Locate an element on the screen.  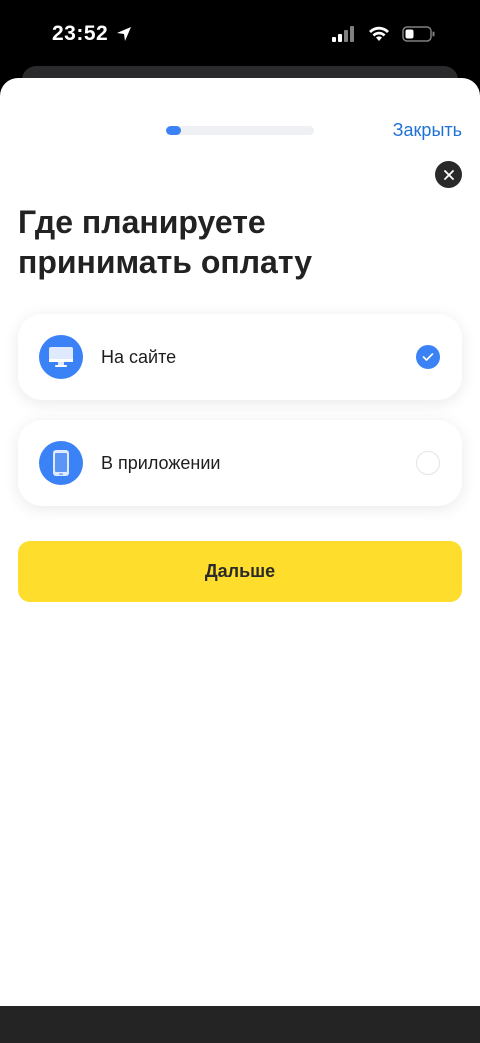
page-title: Где планируете принимать оплату is located at coordinates (165, 242).